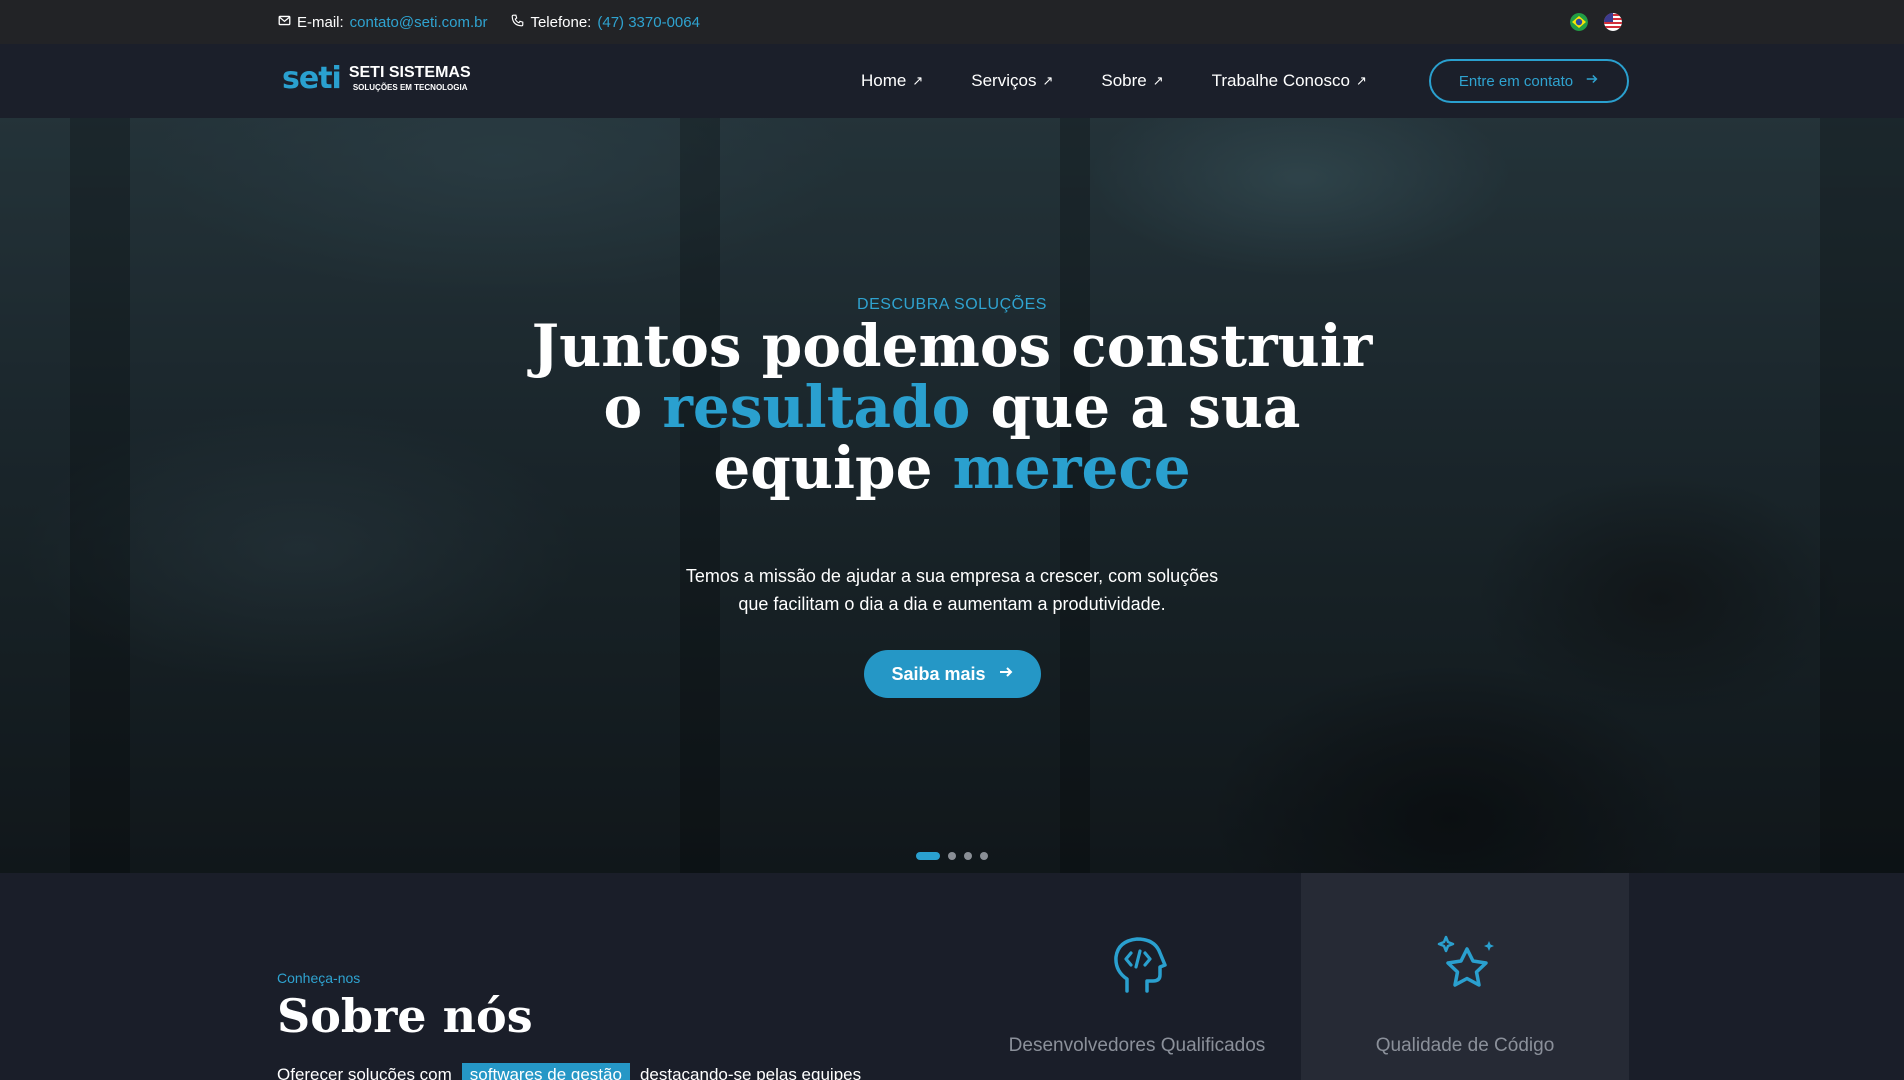 Image resolution: width=1904 pixels, height=1080 pixels. What do you see at coordinates (884, 80) in the screenshot?
I see `nav-home-label: Home` at bounding box center [884, 80].